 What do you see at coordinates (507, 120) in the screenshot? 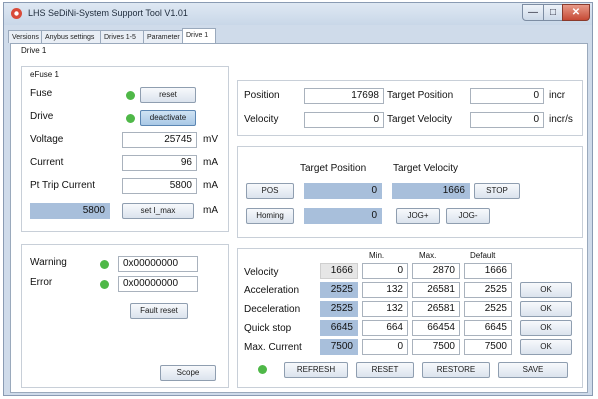
I see `target-velocity-field: 0` at bounding box center [507, 120].